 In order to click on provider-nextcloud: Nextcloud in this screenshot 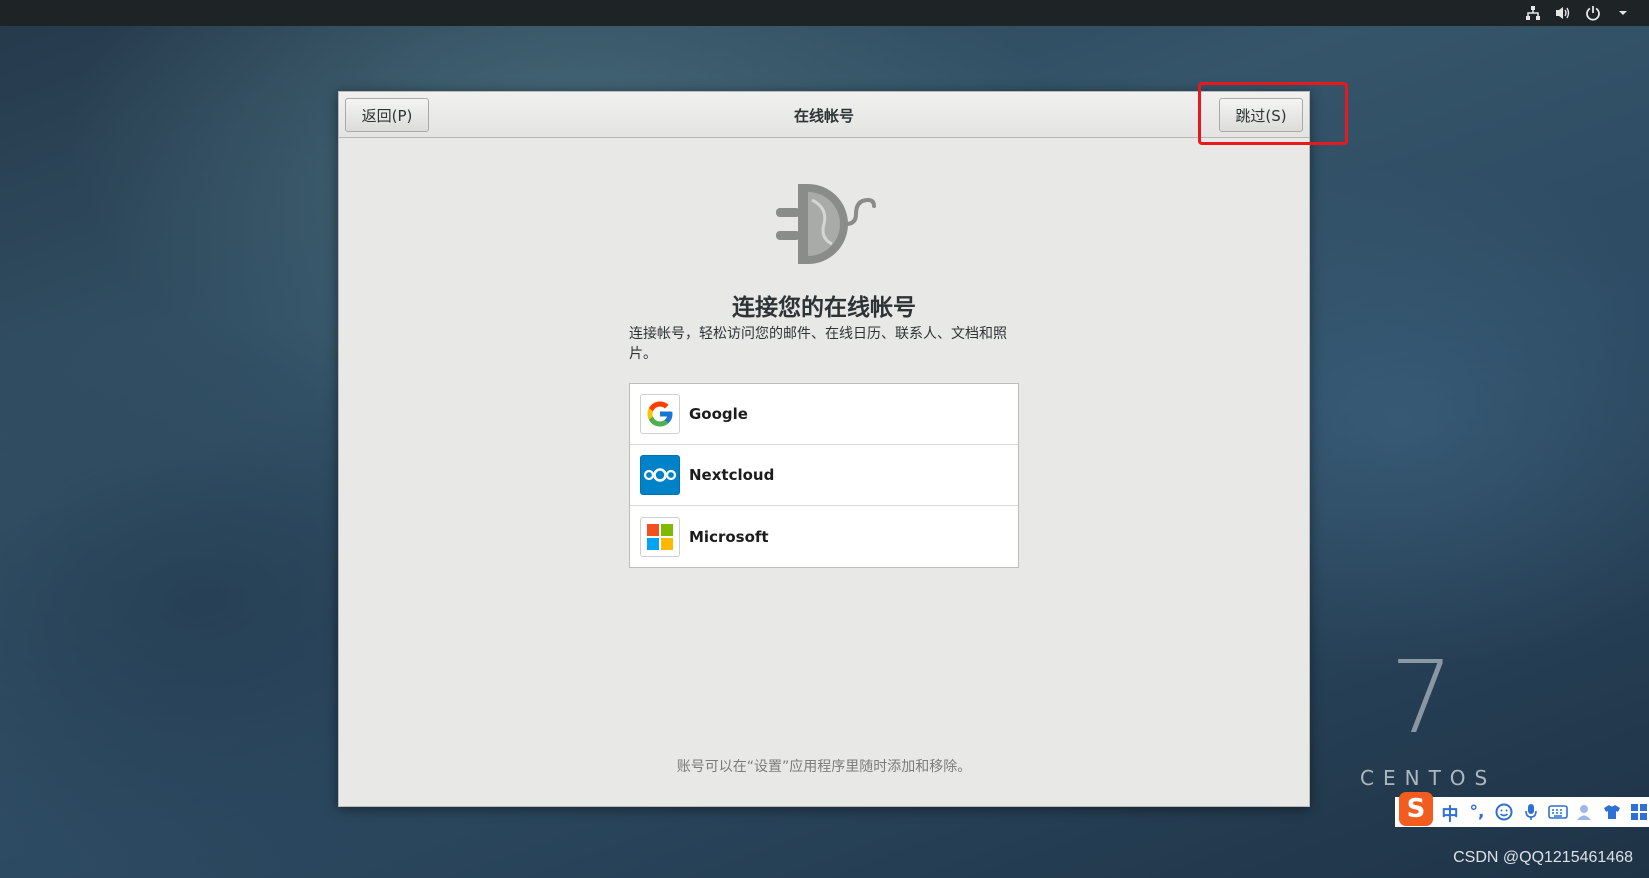, I will do `click(824, 475)`.